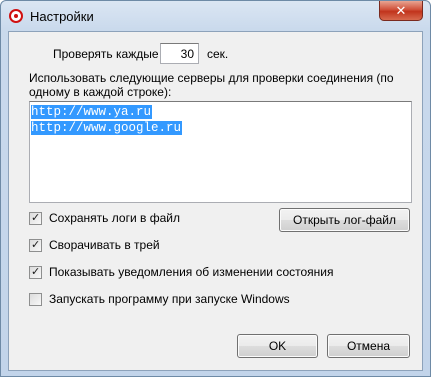 The image size is (431, 377). I want to click on interval-label: Проверять каждые, so click(106, 54).